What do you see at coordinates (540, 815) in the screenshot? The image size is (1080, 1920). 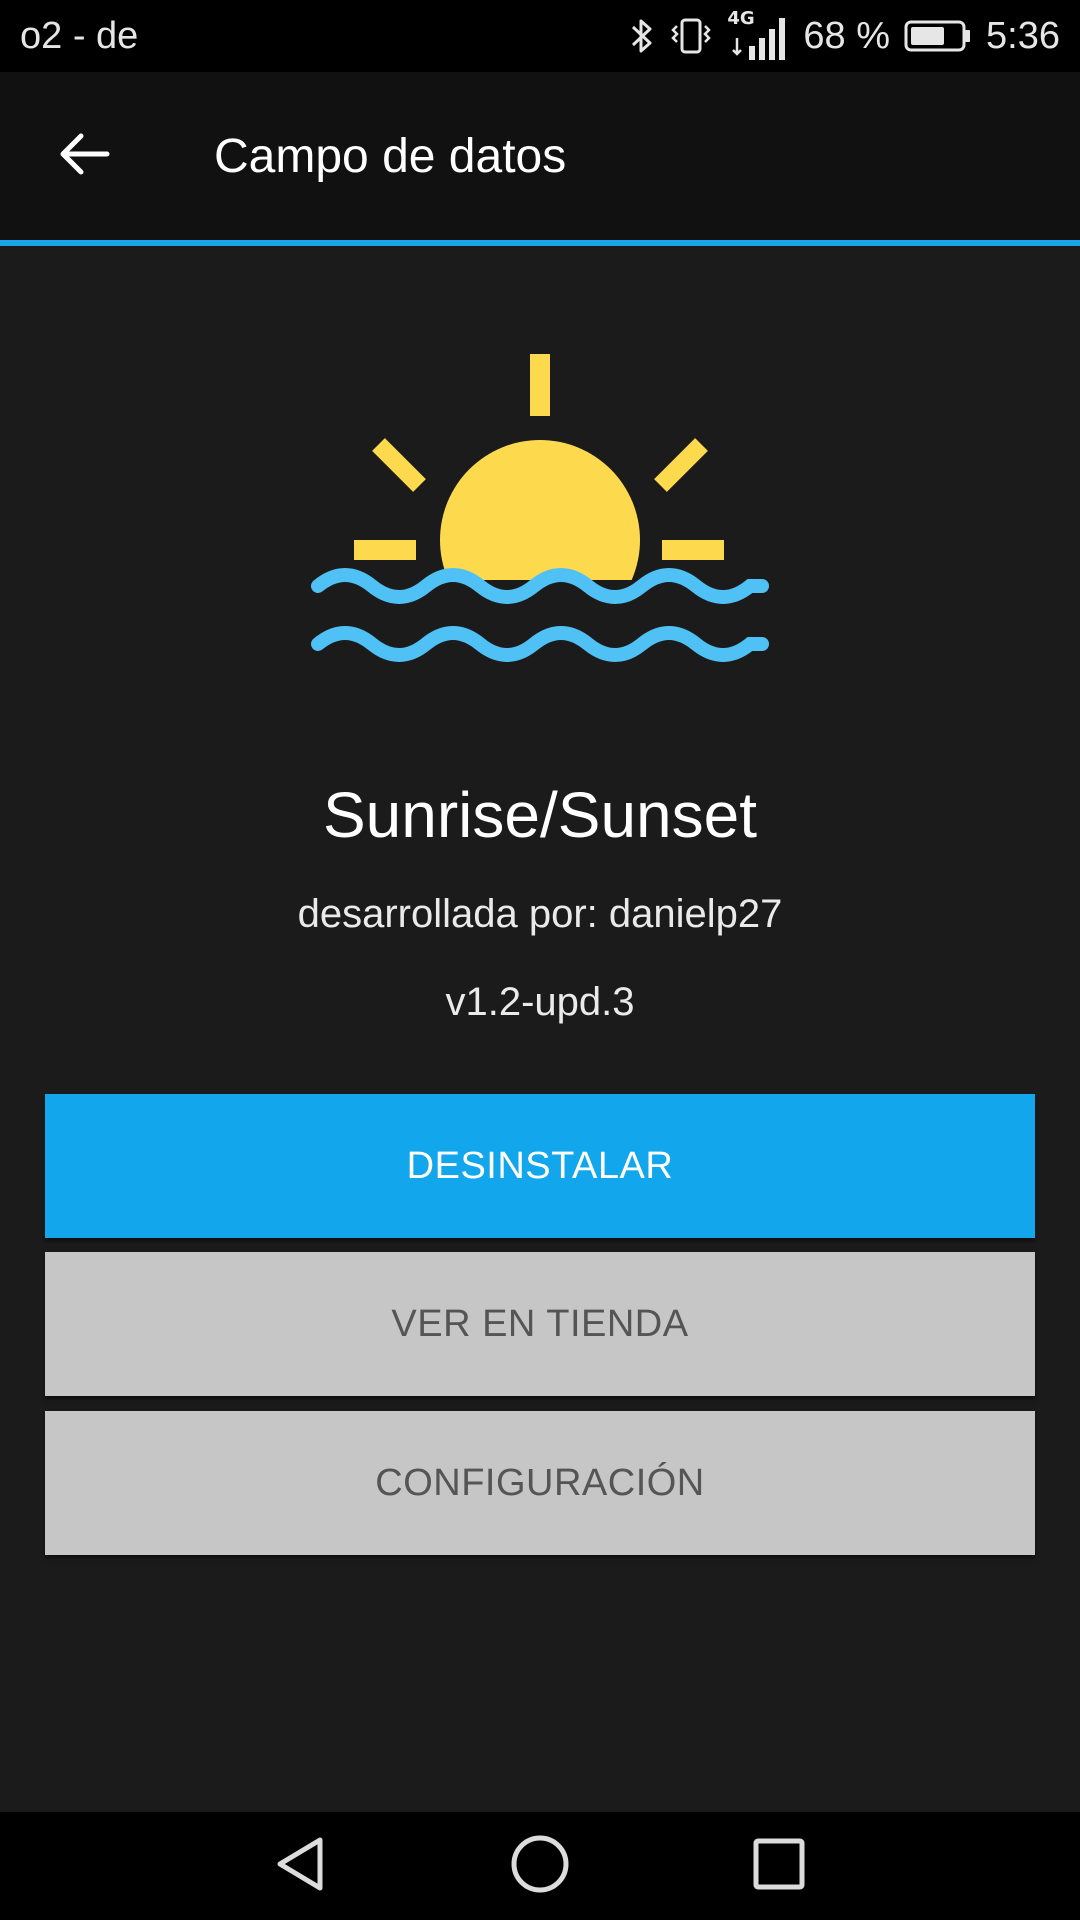 I see `app-name: Sunrise/Sunset` at bounding box center [540, 815].